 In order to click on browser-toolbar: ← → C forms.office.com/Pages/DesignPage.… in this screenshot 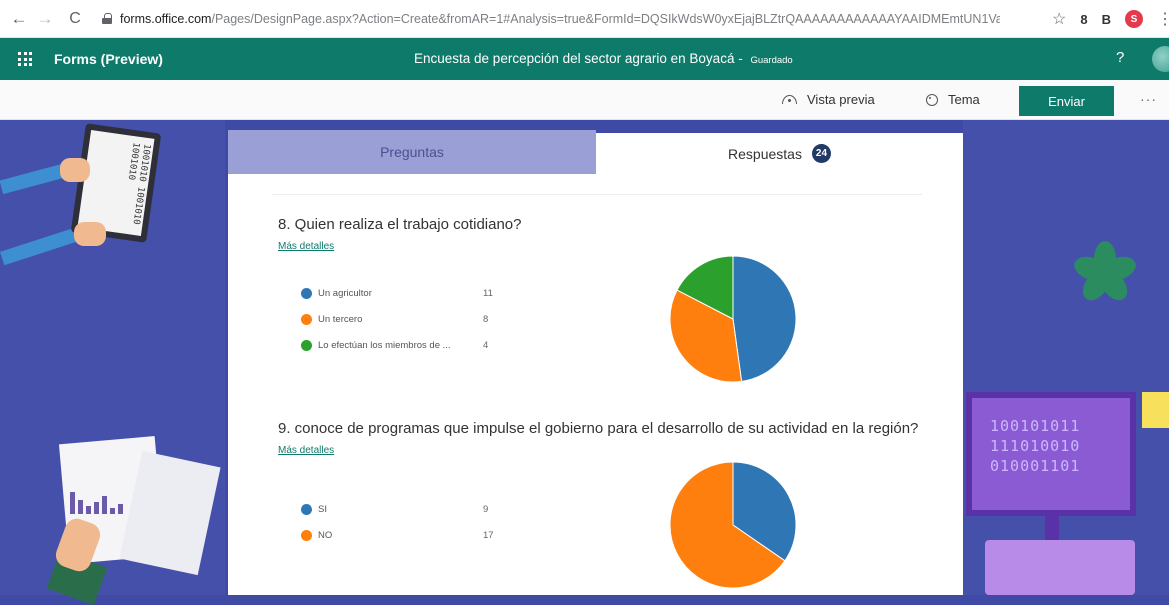, I will do `click(584, 19)`.